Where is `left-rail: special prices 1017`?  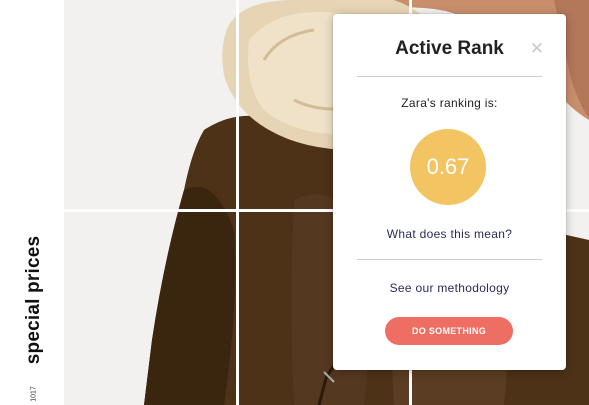
left-rail: special prices 1017 is located at coordinates (32, 202).